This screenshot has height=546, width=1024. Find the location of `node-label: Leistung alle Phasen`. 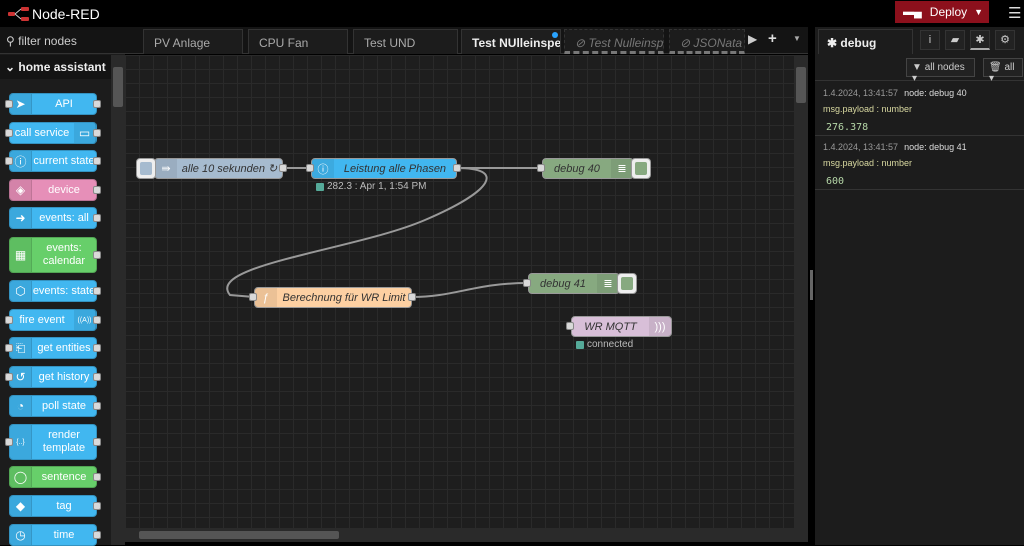

node-label: Leistung alle Phasen is located at coordinates (395, 168).